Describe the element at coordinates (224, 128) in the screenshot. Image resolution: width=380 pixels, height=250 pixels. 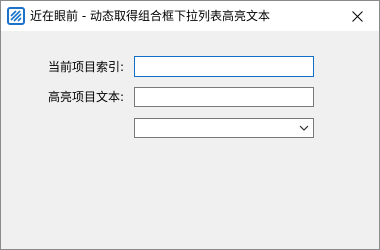
I see `combo-box` at that location.